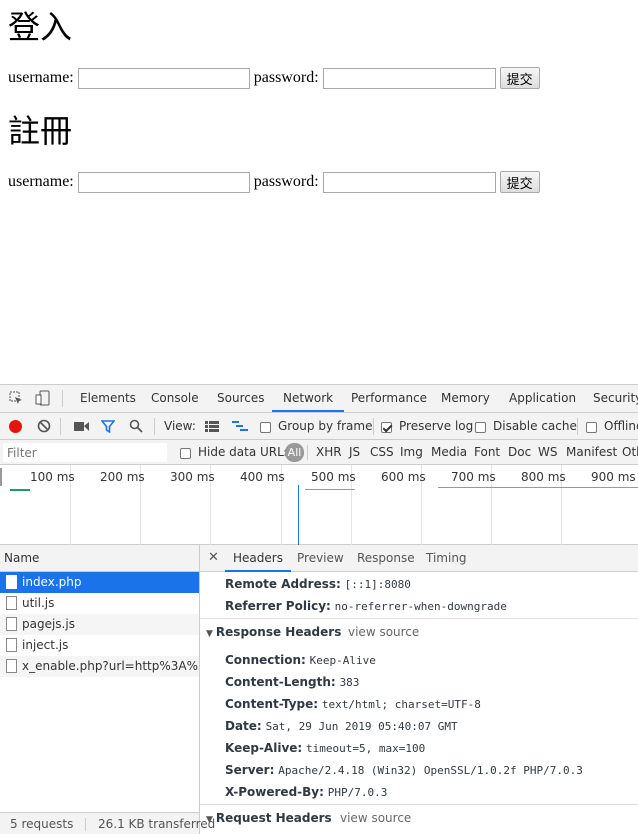  Describe the element at coordinates (519, 182) in the screenshot. I see `register-submit-button: 提交` at that location.